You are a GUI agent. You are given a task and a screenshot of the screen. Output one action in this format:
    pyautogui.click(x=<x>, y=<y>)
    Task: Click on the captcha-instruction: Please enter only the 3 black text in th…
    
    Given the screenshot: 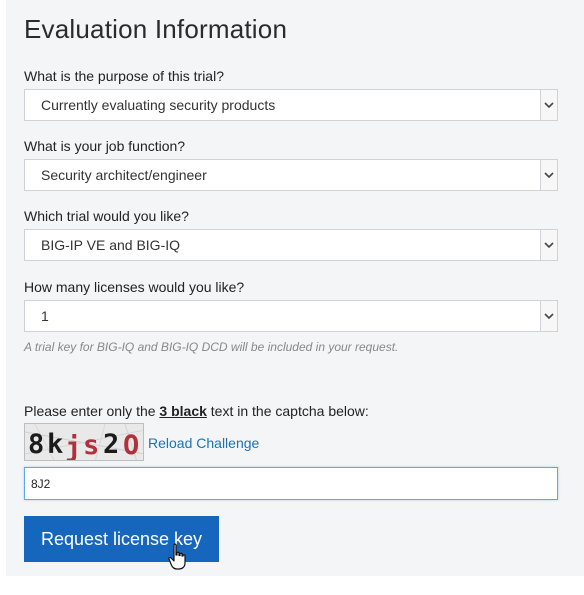 What is the action you would take?
    pyautogui.click(x=196, y=411)
    